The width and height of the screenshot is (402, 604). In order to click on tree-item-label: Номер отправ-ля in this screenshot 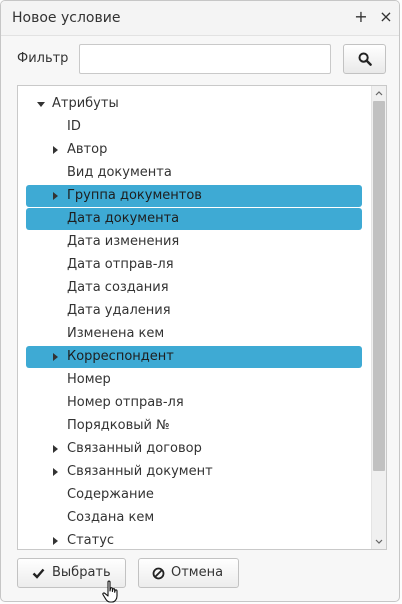, I will do `click(125, 402)`.